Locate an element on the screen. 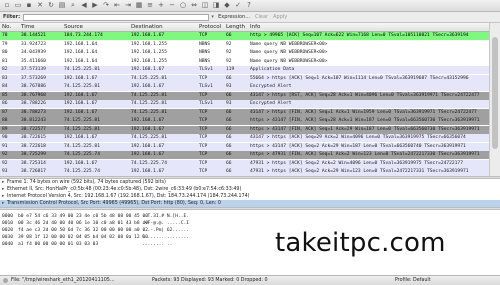 Image resolution: width=500 pixels, height=285 pixels. expert-info-icon is located at coordinates (5, 280).